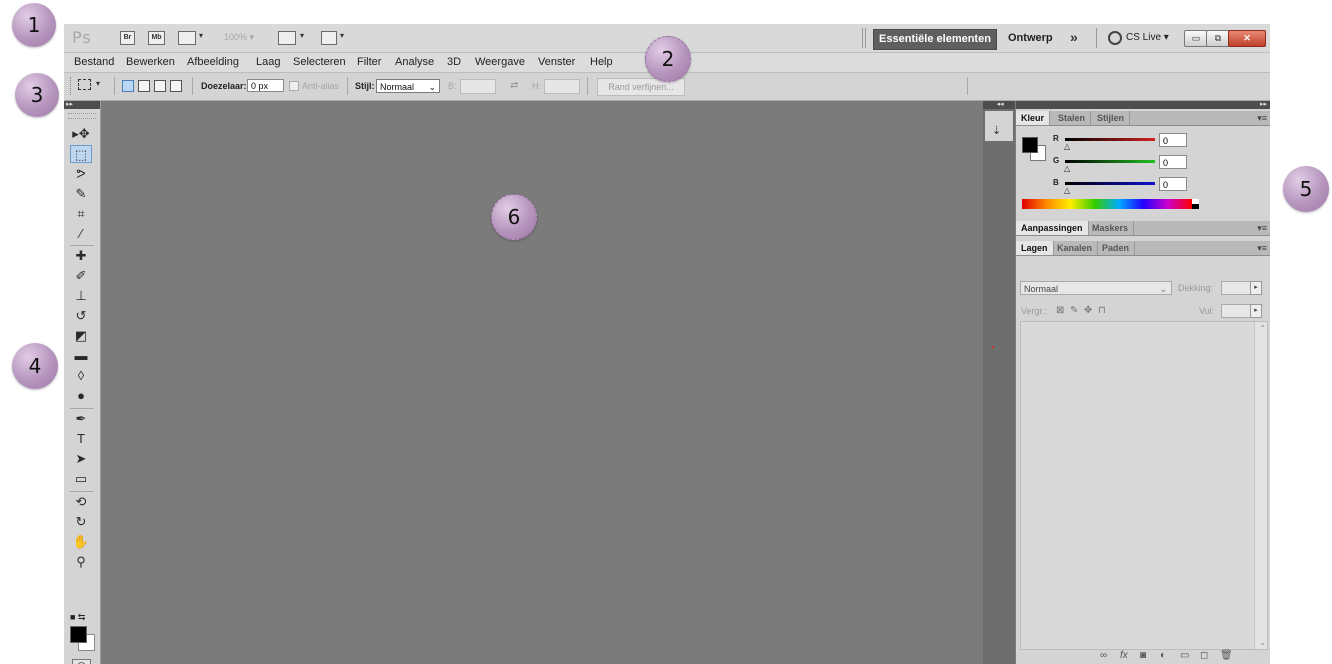 This screenshot has height=664, width=1332. What do you see at coordinates (1111, 118) in the screenshot?
I see `tab-stijlen: Stijlen` at bounding box center [1111, 118].